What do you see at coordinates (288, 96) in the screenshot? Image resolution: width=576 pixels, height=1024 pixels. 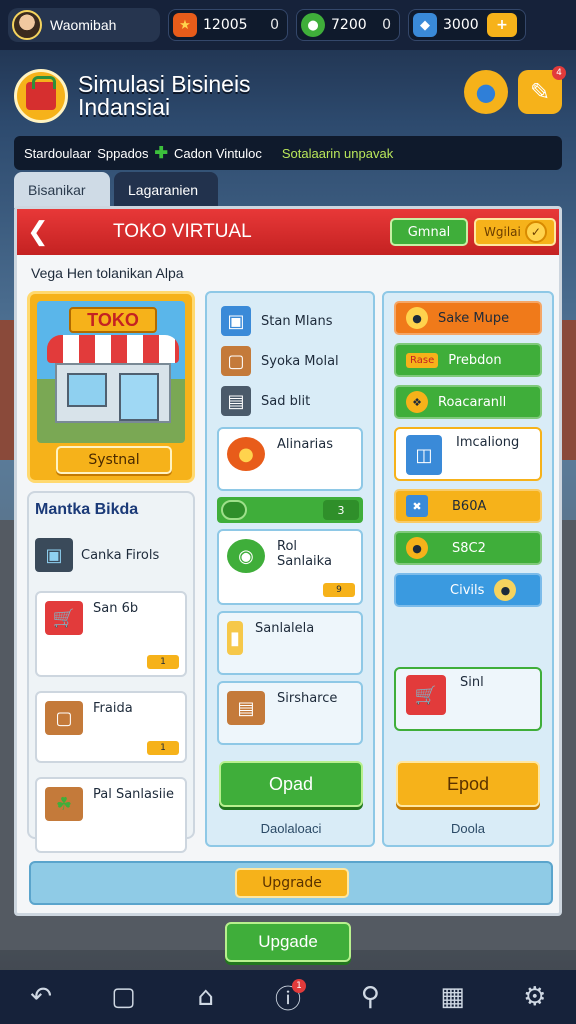 I see `game-header: Simulasi Bisineis Indansiai ● ✎ 4` at bounding box center [288, 96].